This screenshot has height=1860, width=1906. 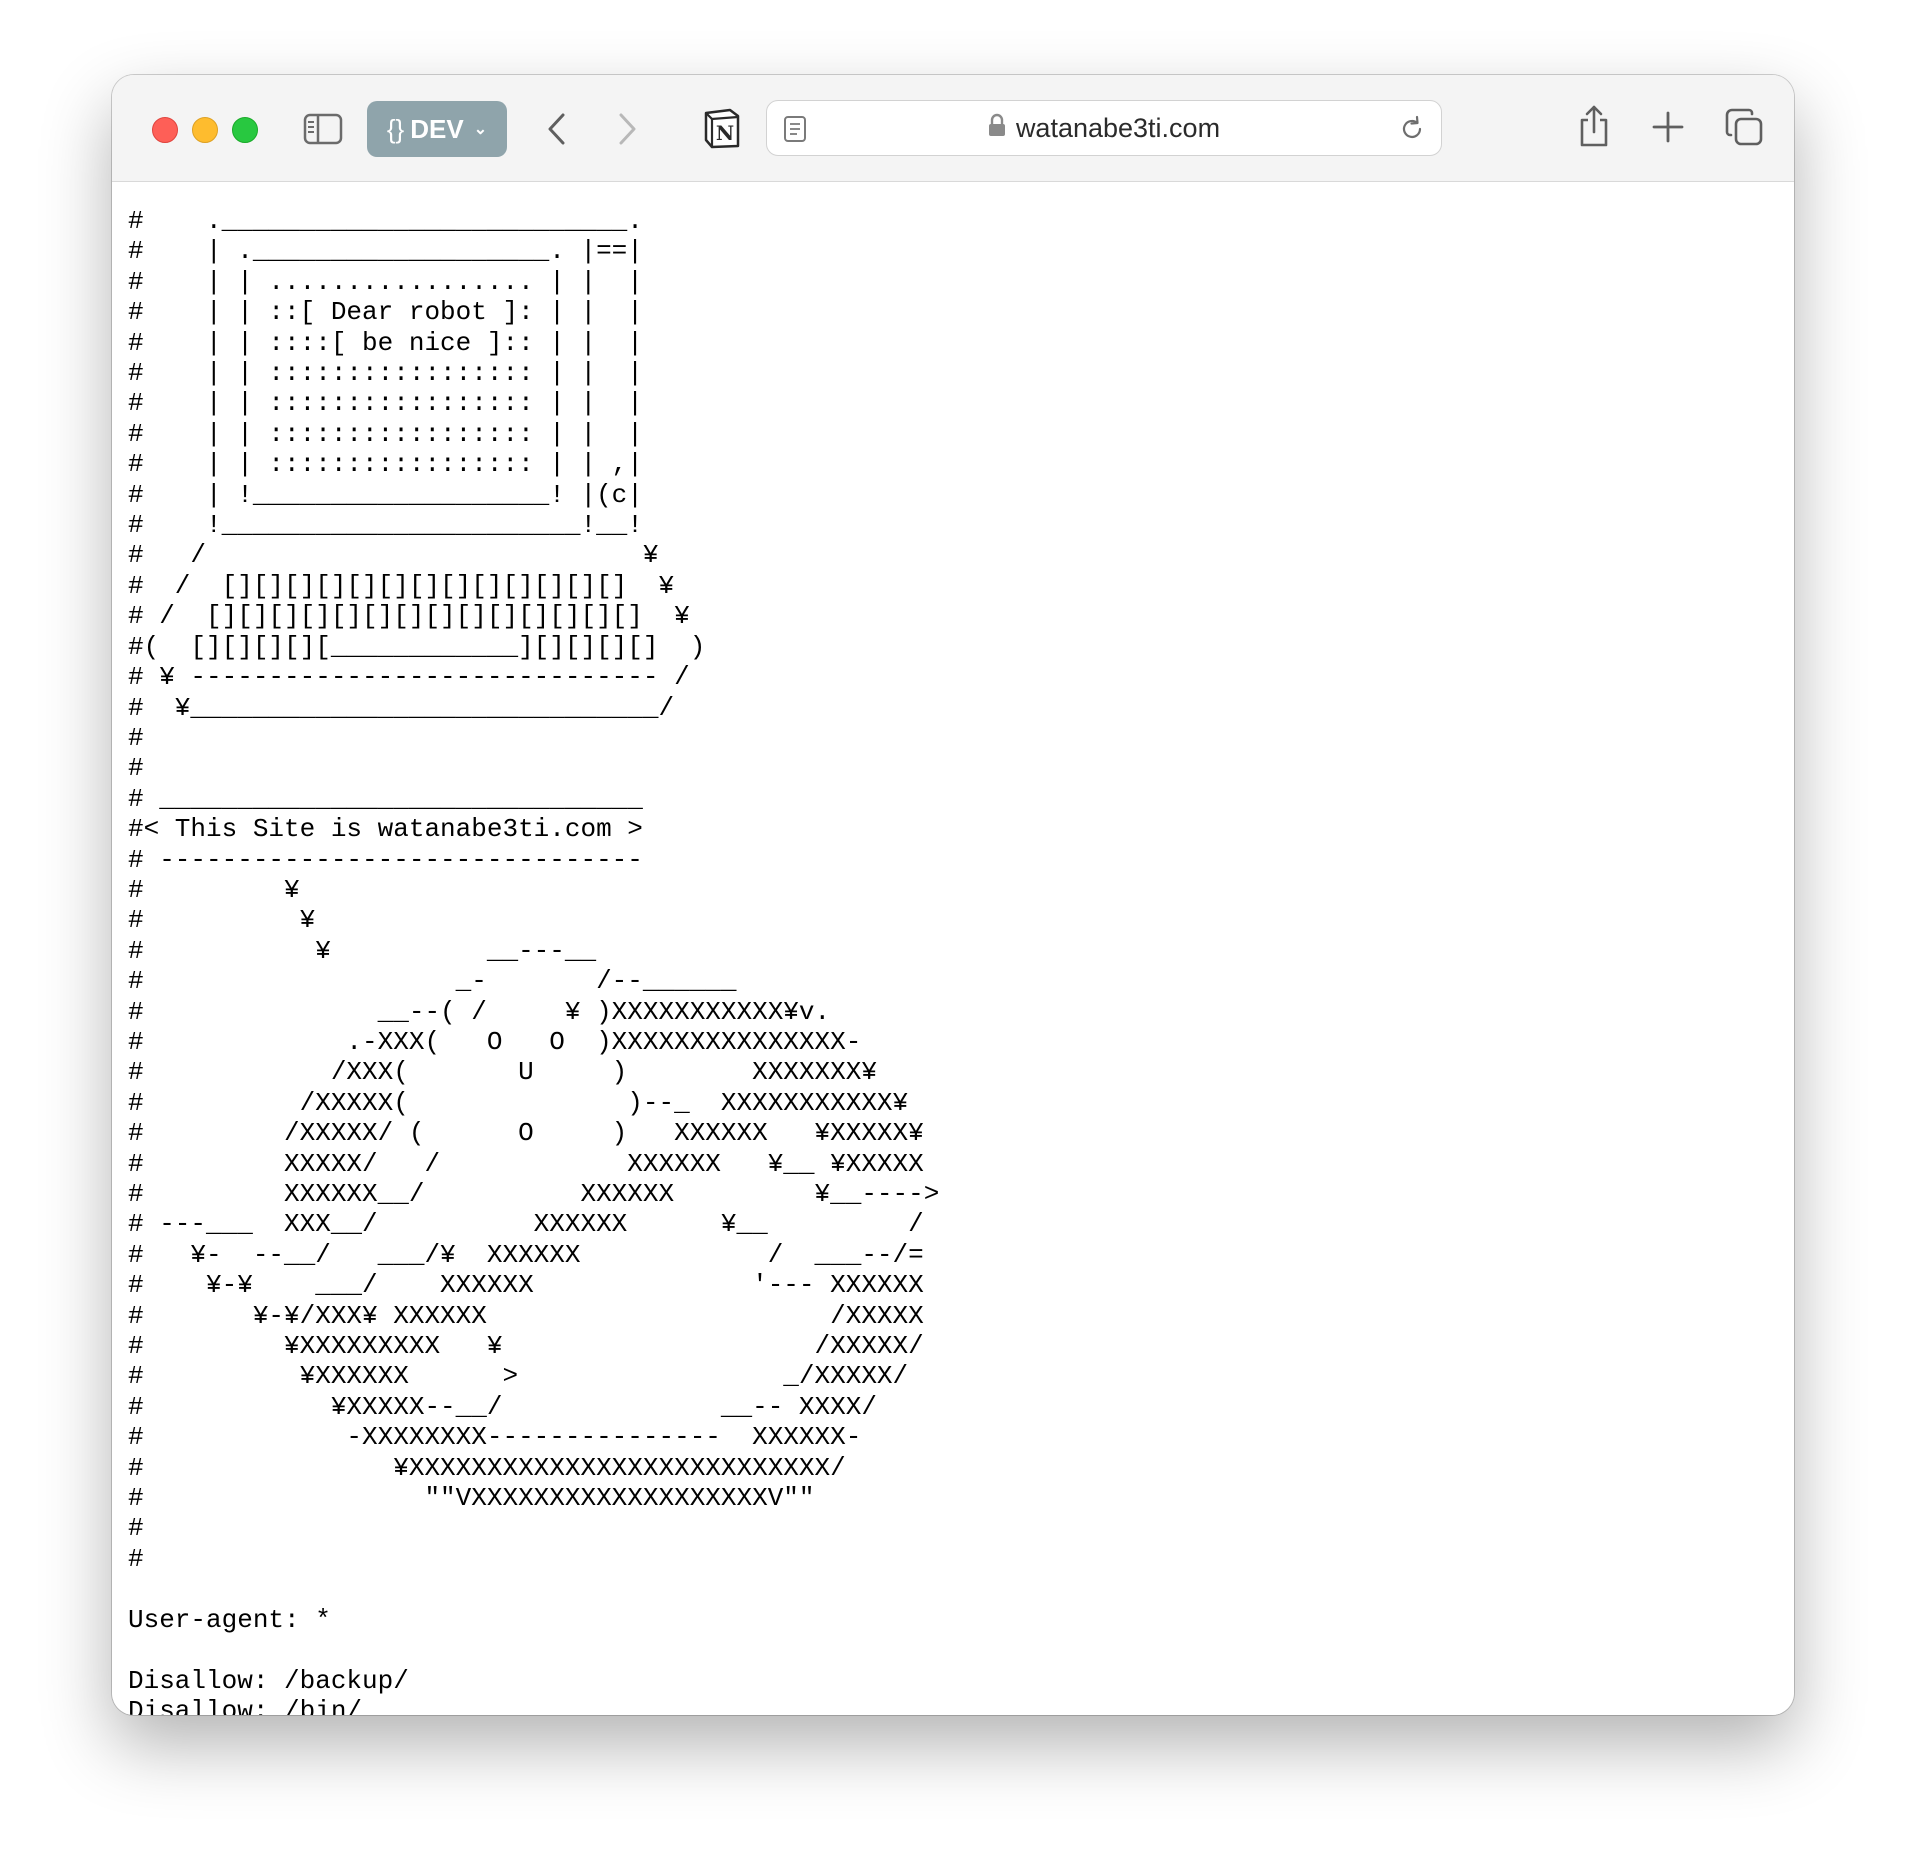 I want to click on text-line: # | | ::[ Dear robot ]: | | |, so click(x=385, y=312).